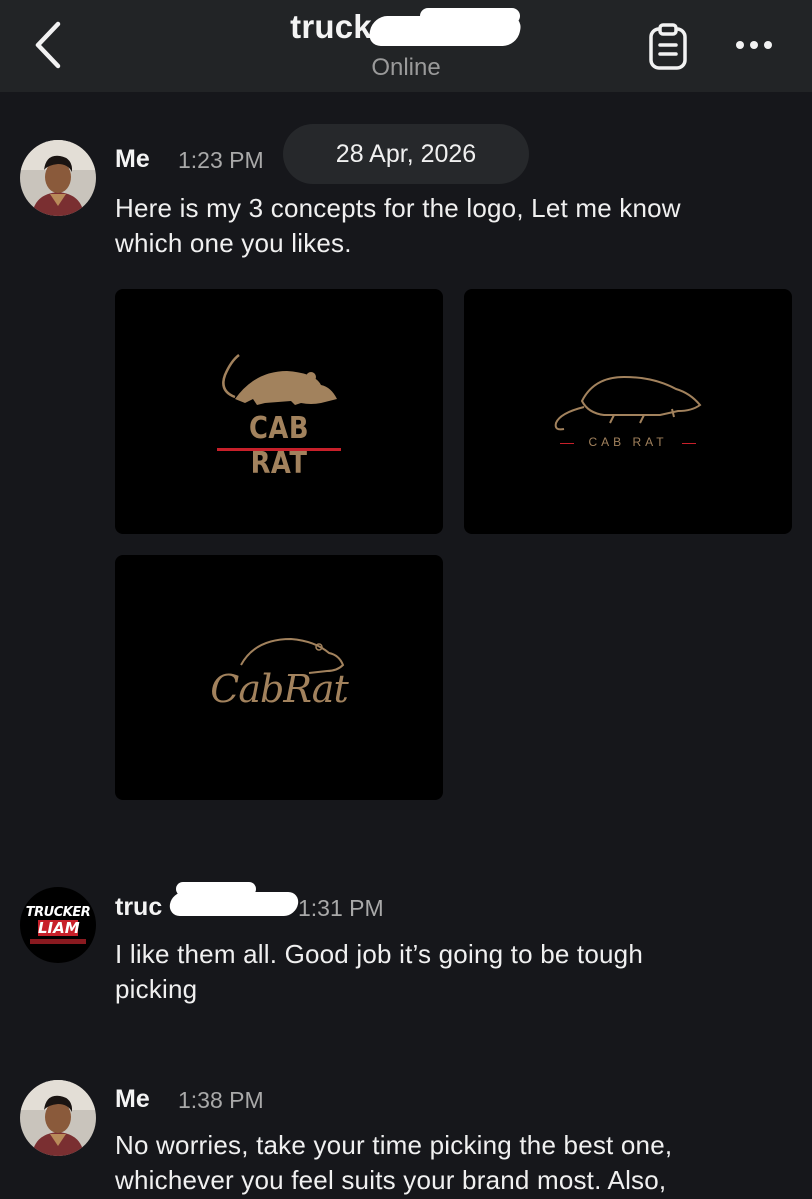 This screenshot has height=1199, width=812. I want to click on more-horizontal-icon, so click(754, 45).